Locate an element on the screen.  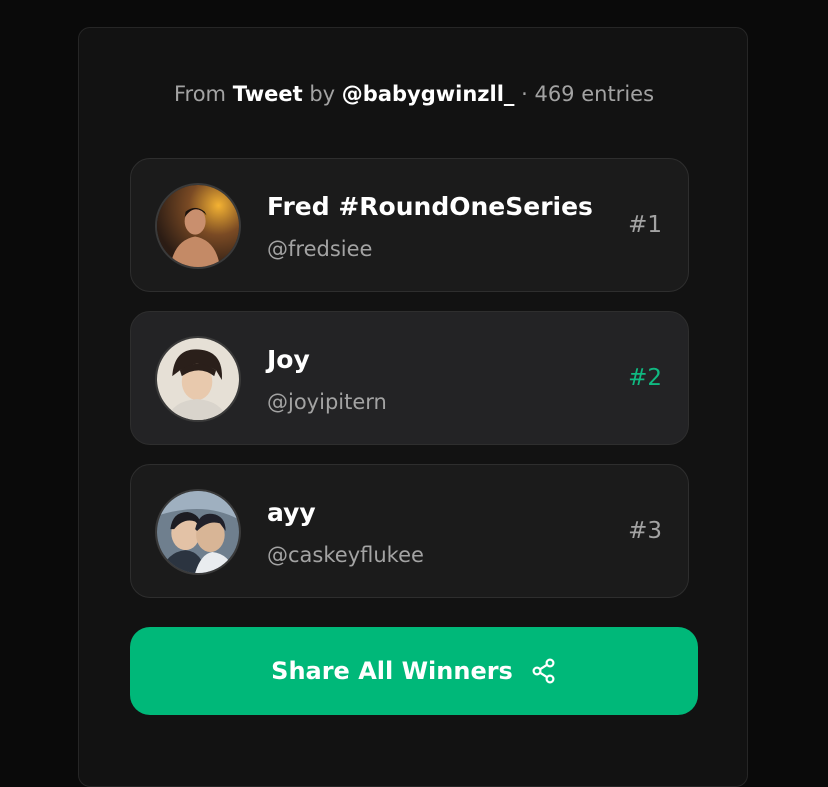
share-button-label: Share All Winners is located at coordinates (392, 671).